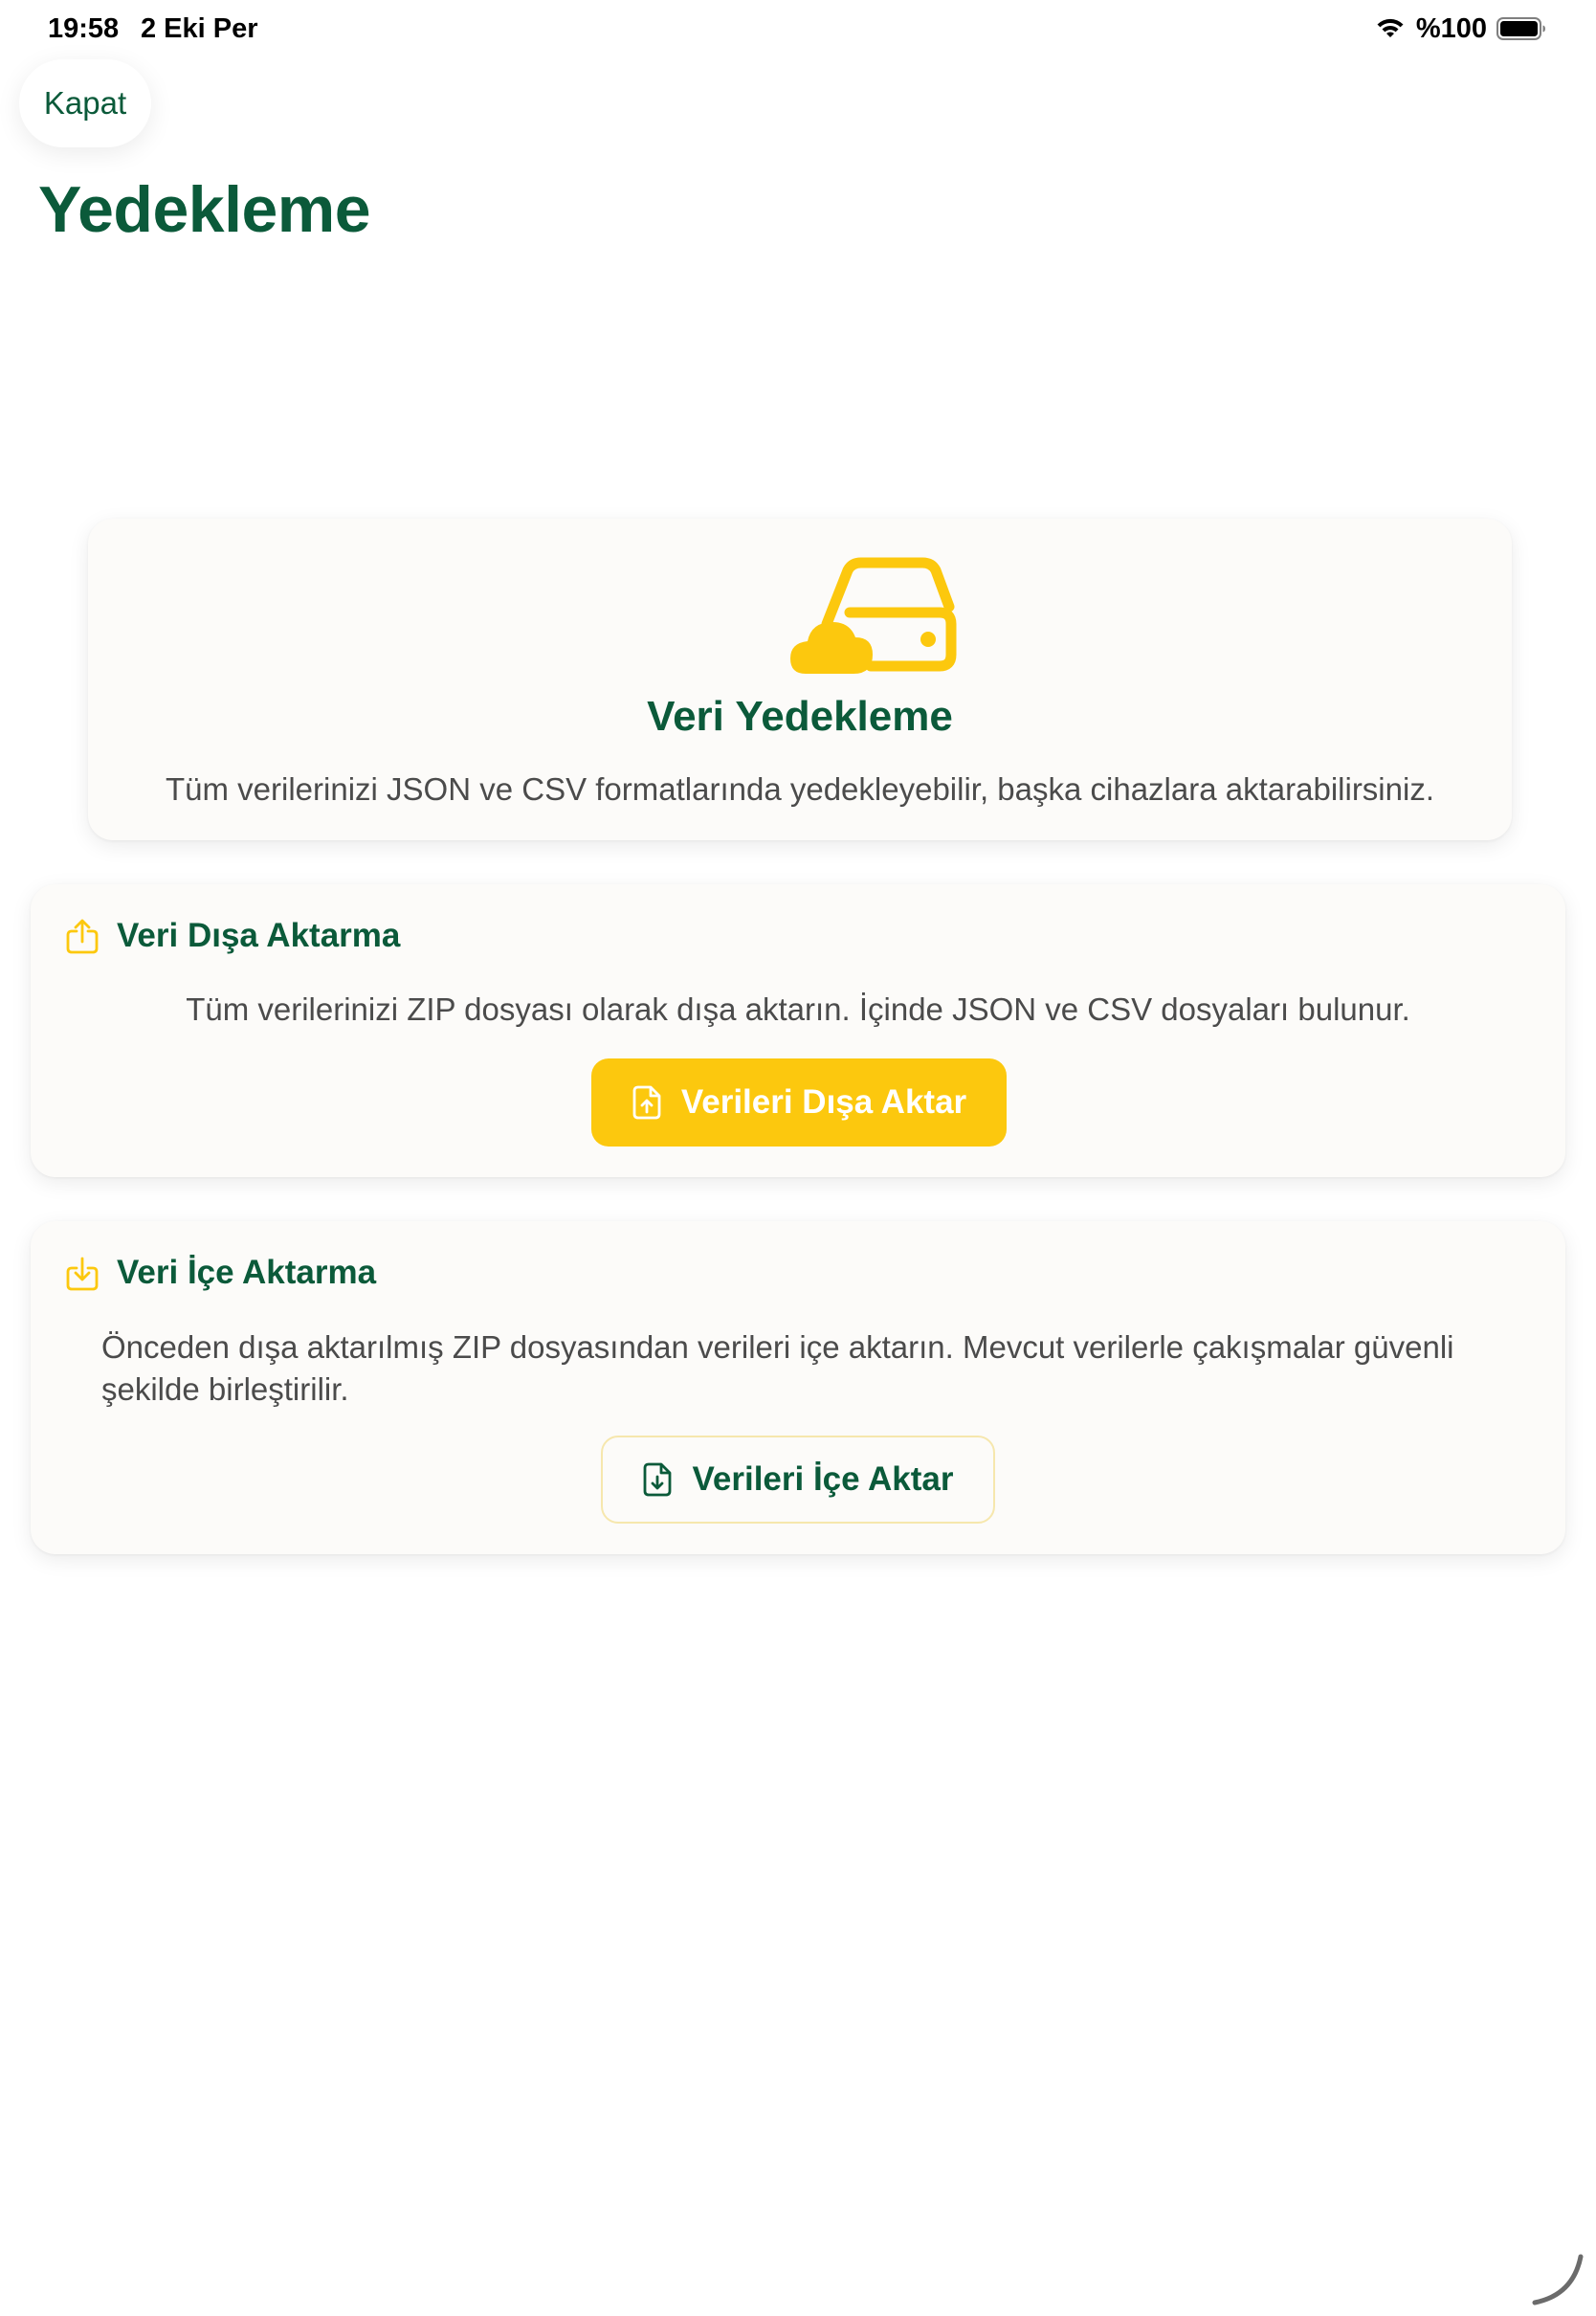 The image size is (1596, 2316). I want to click on export-data-button-label: Verileri Dışa Aktar, so click(824, 1102).